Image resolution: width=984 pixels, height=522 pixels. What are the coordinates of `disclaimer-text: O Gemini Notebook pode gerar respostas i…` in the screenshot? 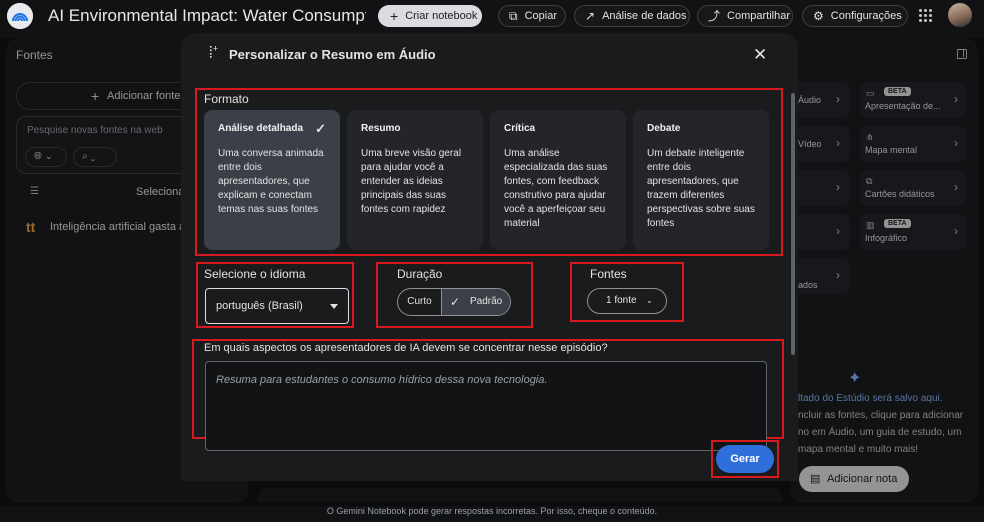 It's located at (492, 511).